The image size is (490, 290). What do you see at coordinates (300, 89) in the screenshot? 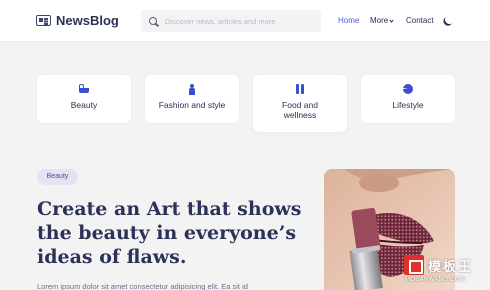
I see `utensils-icon` at bounding box center [300, 89].